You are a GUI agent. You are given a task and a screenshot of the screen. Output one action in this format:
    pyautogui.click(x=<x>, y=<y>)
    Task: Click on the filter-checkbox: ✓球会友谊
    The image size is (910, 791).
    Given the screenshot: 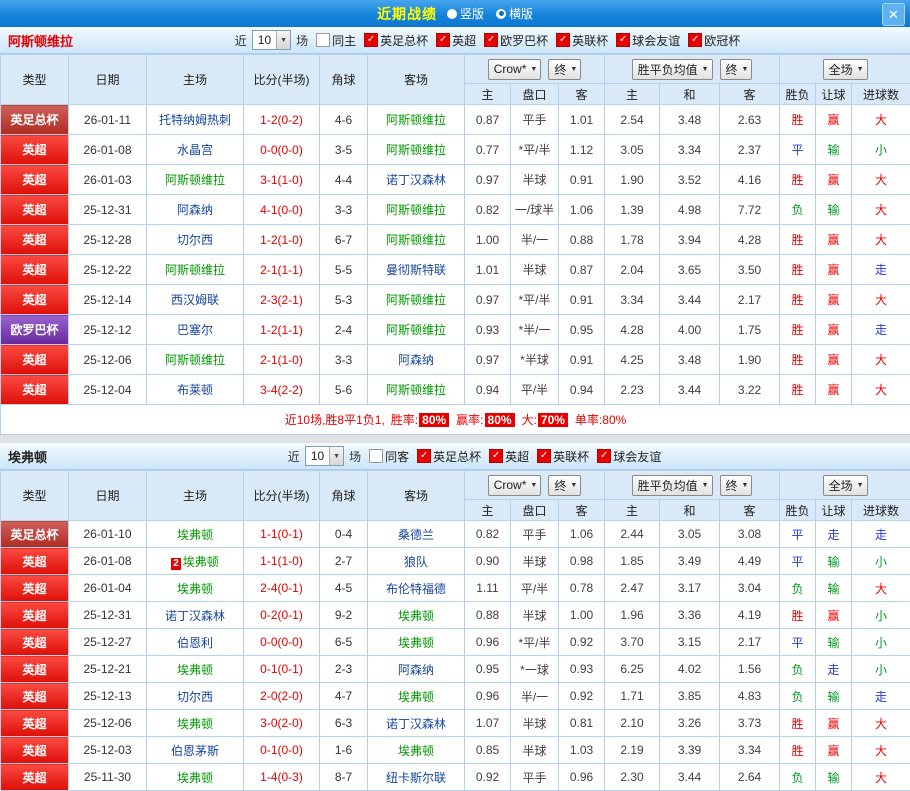 What is the action you would take?
    pyautogui.click(x=648, y=40)
    